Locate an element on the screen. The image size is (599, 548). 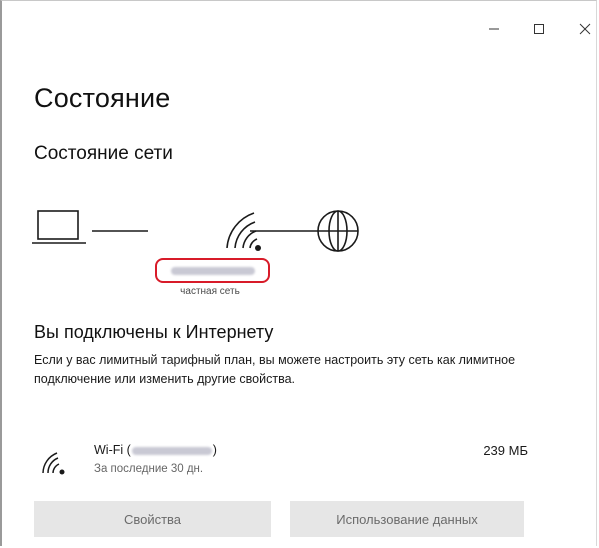
network-type-label: частная сеть is located at coordinates (210, 291).